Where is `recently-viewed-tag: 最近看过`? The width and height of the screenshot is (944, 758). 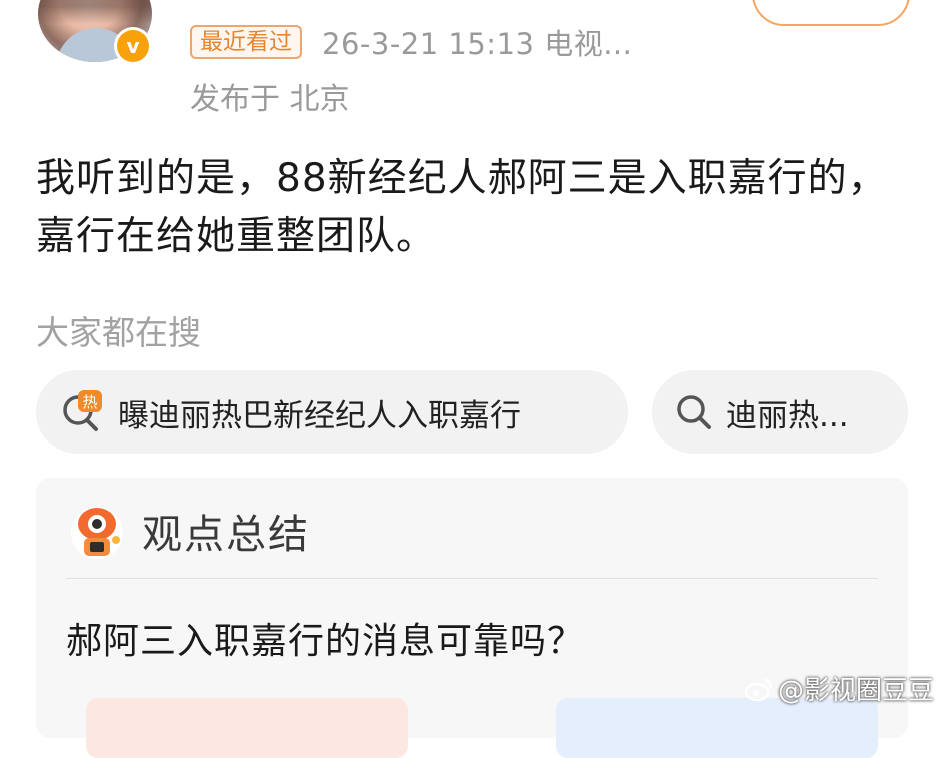
recently-viewed-tag: 最近看过 is located at coordinates (246, 42).